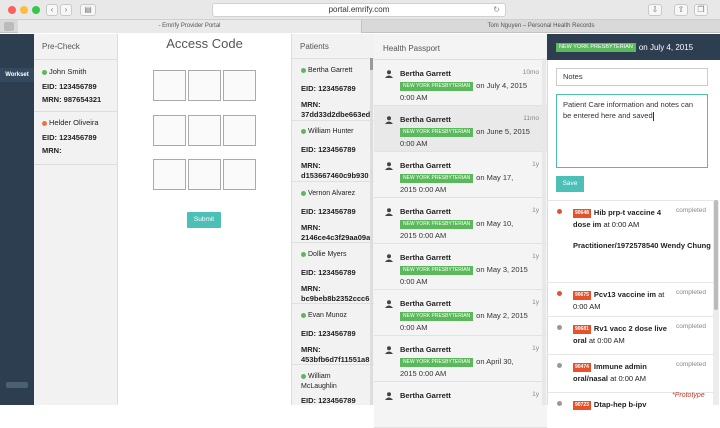 The width and height of the screenshot is (720, 428). I want to click on sidebar-settings-icon, so click(17, 385).